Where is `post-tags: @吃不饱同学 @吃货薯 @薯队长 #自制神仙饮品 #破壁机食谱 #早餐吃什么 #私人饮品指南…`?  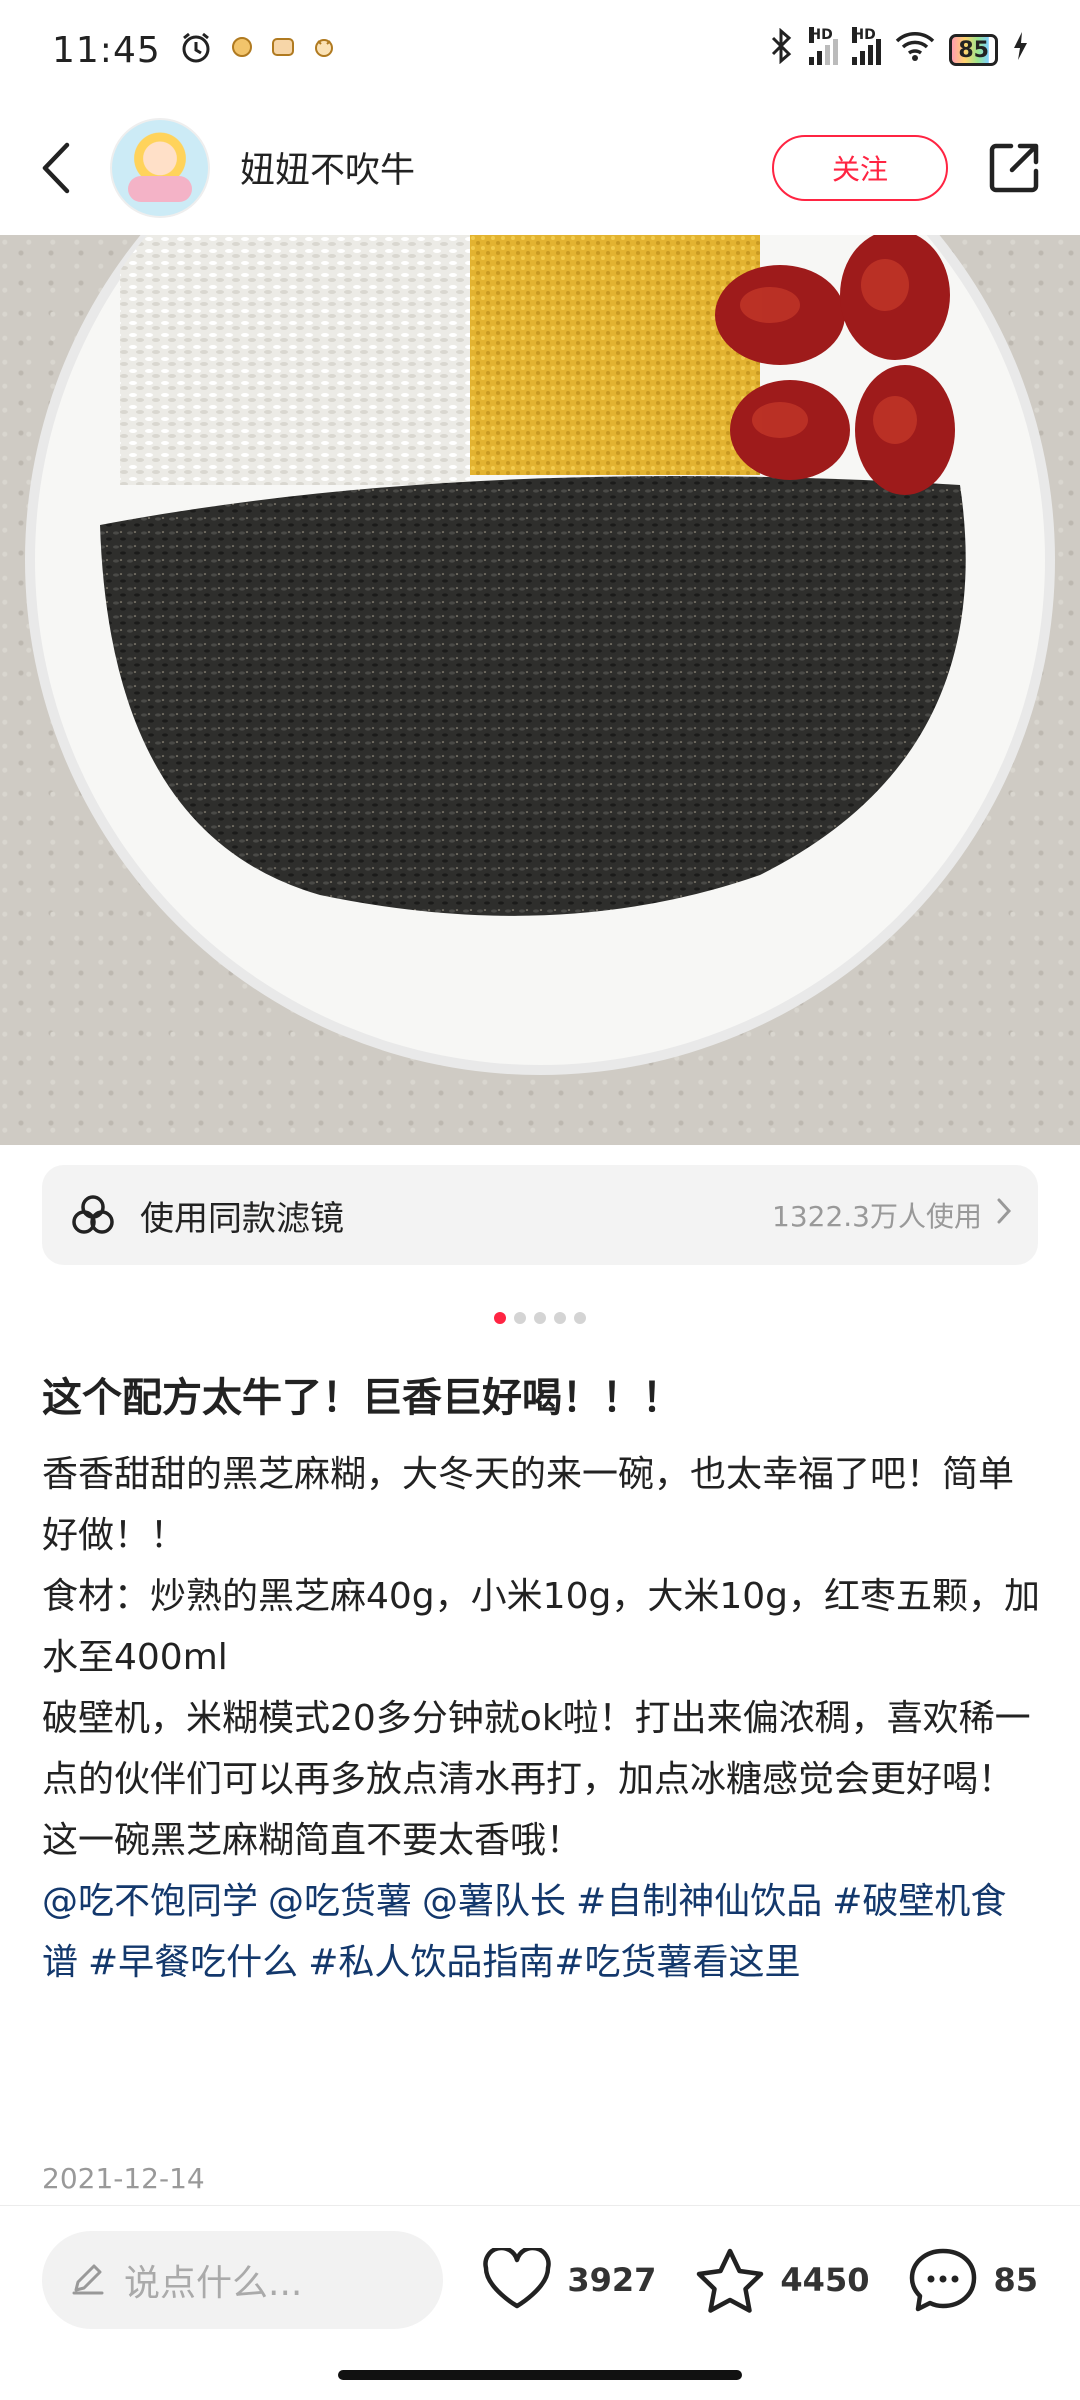
post-tags: @吃不饱同学 @吃货薯 @薯队长 #自制神仙饮品 #破壁机食谱 #早餐吃什么 #私人饮品指南… is located at coordinates (542, 1932).